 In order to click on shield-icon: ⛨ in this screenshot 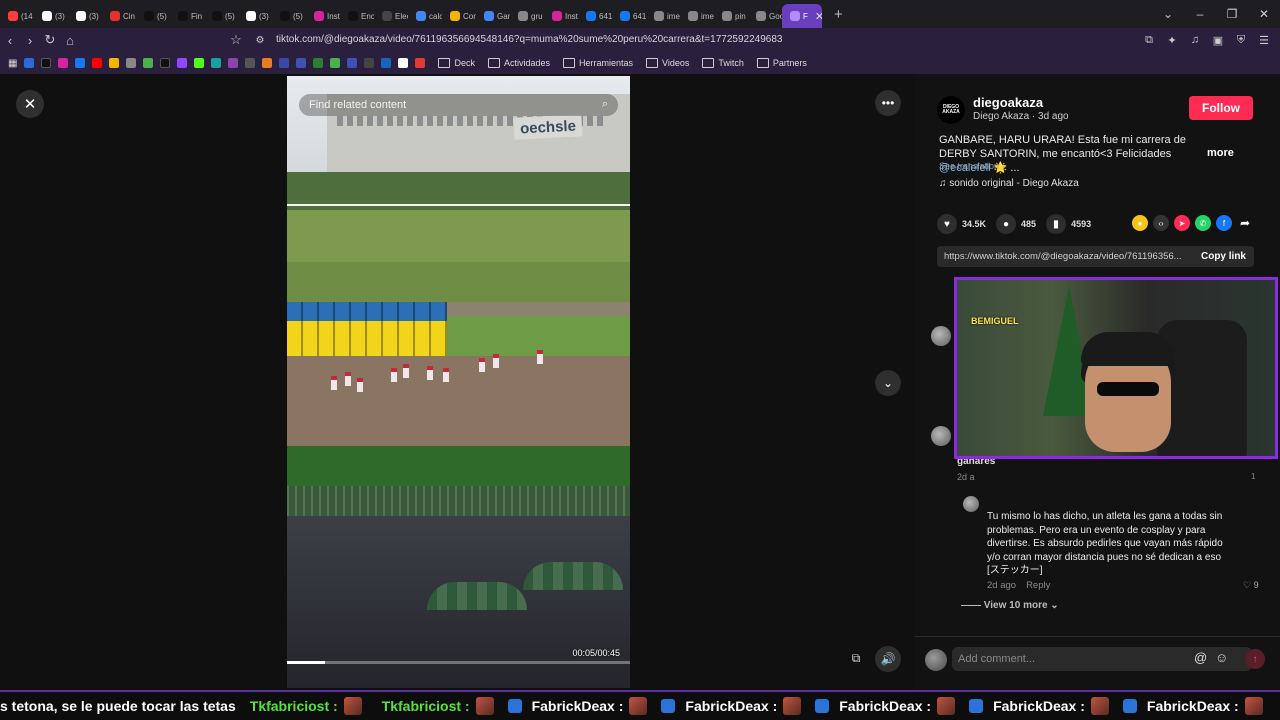, I will do `click(1241, 40)`.